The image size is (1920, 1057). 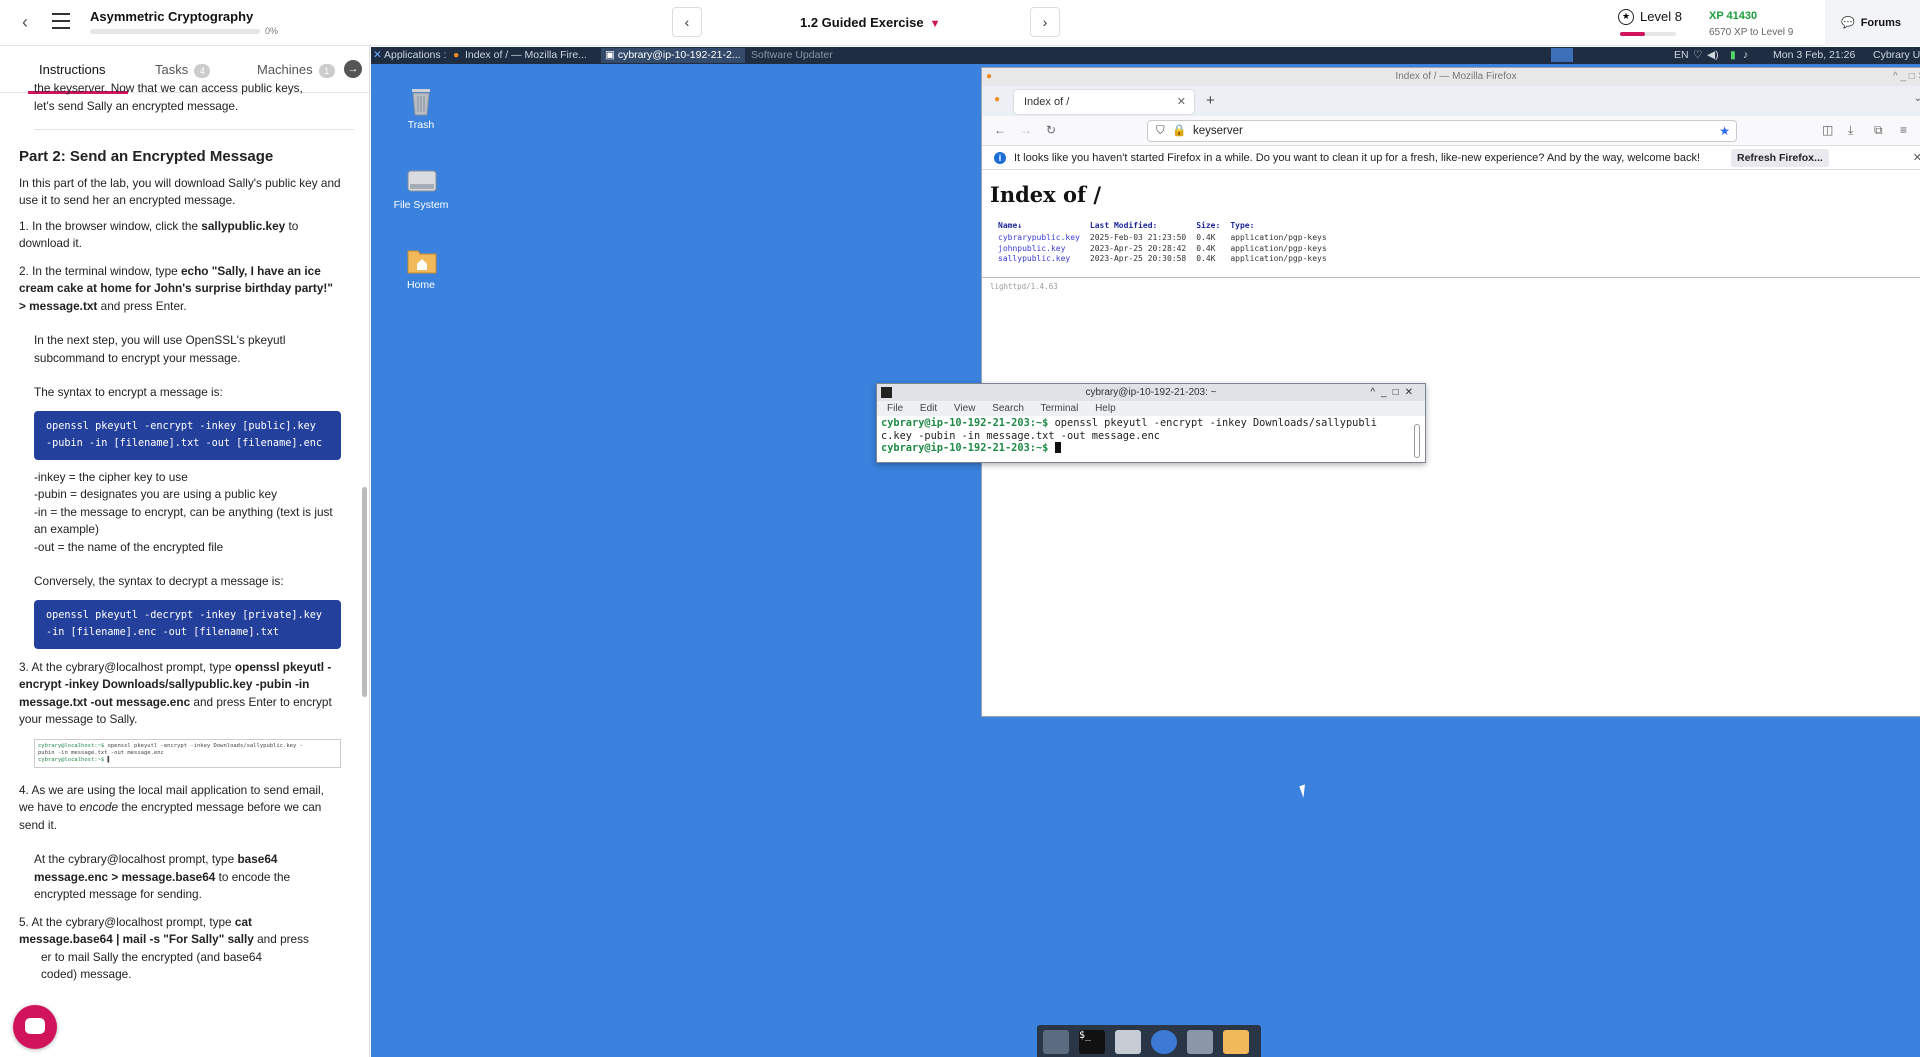 What do you see at coordinates (1026, 130) in the screenshot?
I see `forward-arrow-icon: →` at bounding box center [1026, 130].